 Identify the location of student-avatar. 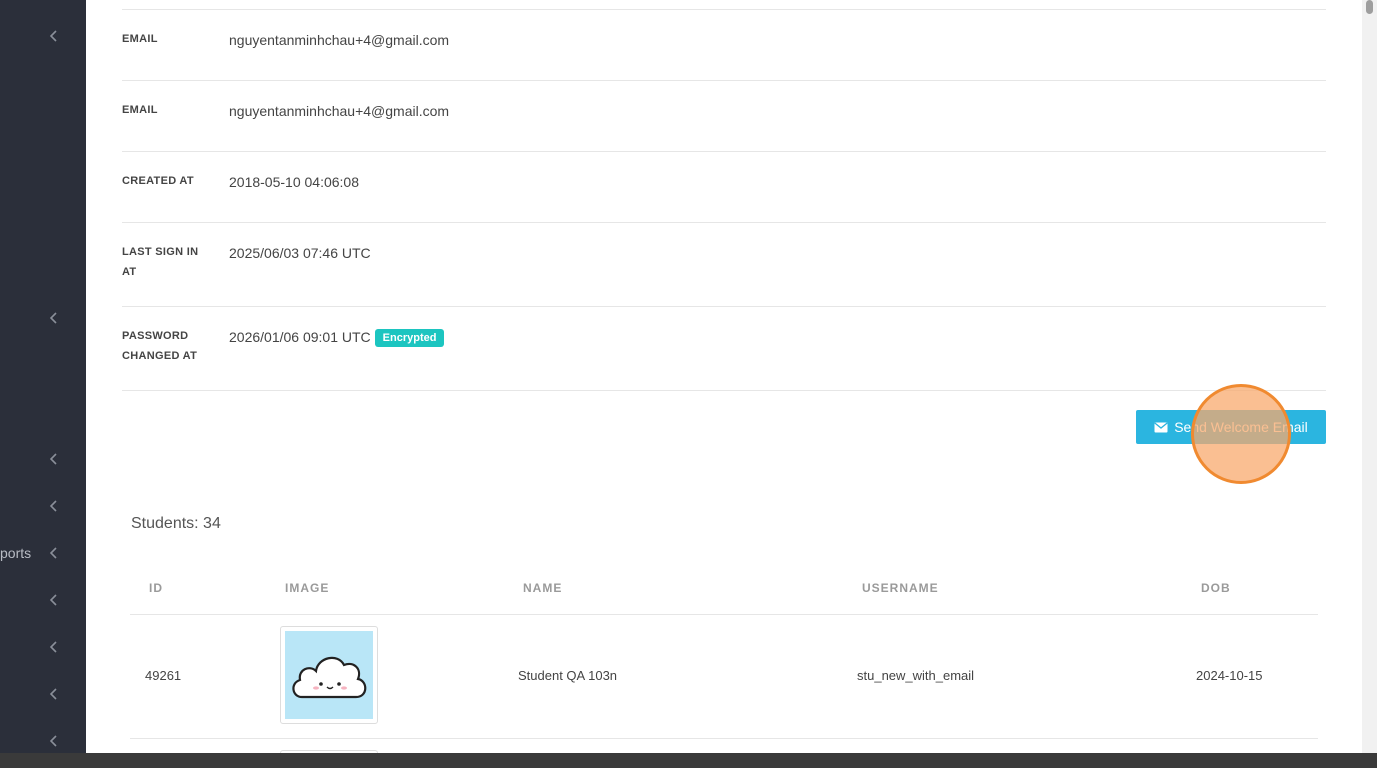
(329, 675).